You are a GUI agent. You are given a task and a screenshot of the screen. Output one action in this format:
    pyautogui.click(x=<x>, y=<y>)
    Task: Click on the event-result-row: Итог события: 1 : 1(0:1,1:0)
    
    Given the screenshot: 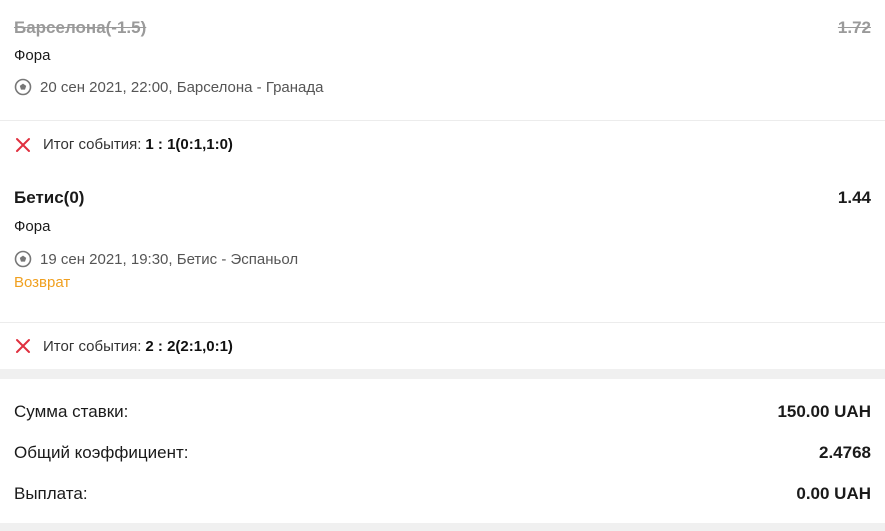 What is the action you would take?
    pyautogui.click(x=442, y=144)
    